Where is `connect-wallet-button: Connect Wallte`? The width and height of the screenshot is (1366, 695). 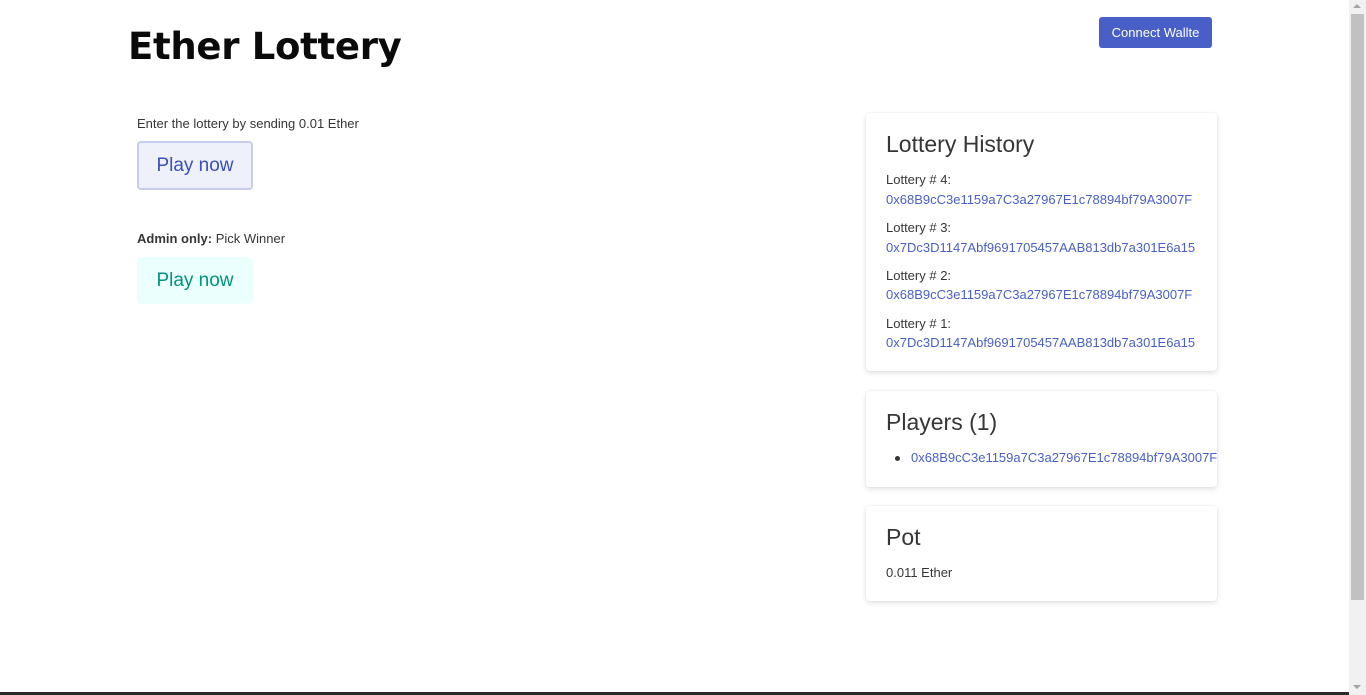
connect-wallet-button: Connect Wallte is located at coordinates (1155, 32).